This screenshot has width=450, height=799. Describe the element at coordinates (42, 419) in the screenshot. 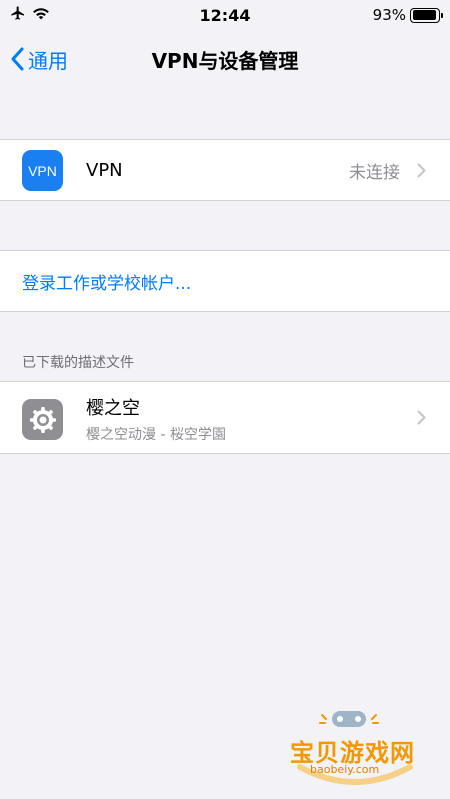

I see `settings-gear-icon` at that location.